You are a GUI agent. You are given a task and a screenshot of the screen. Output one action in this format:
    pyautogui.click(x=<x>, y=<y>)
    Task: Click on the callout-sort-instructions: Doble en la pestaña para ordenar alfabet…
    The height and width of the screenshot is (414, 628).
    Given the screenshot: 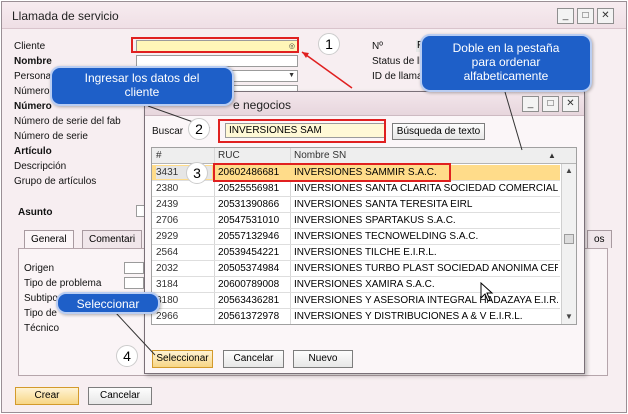 What is the action you would take?
    pyautogui.click(x=506, y=63)
    